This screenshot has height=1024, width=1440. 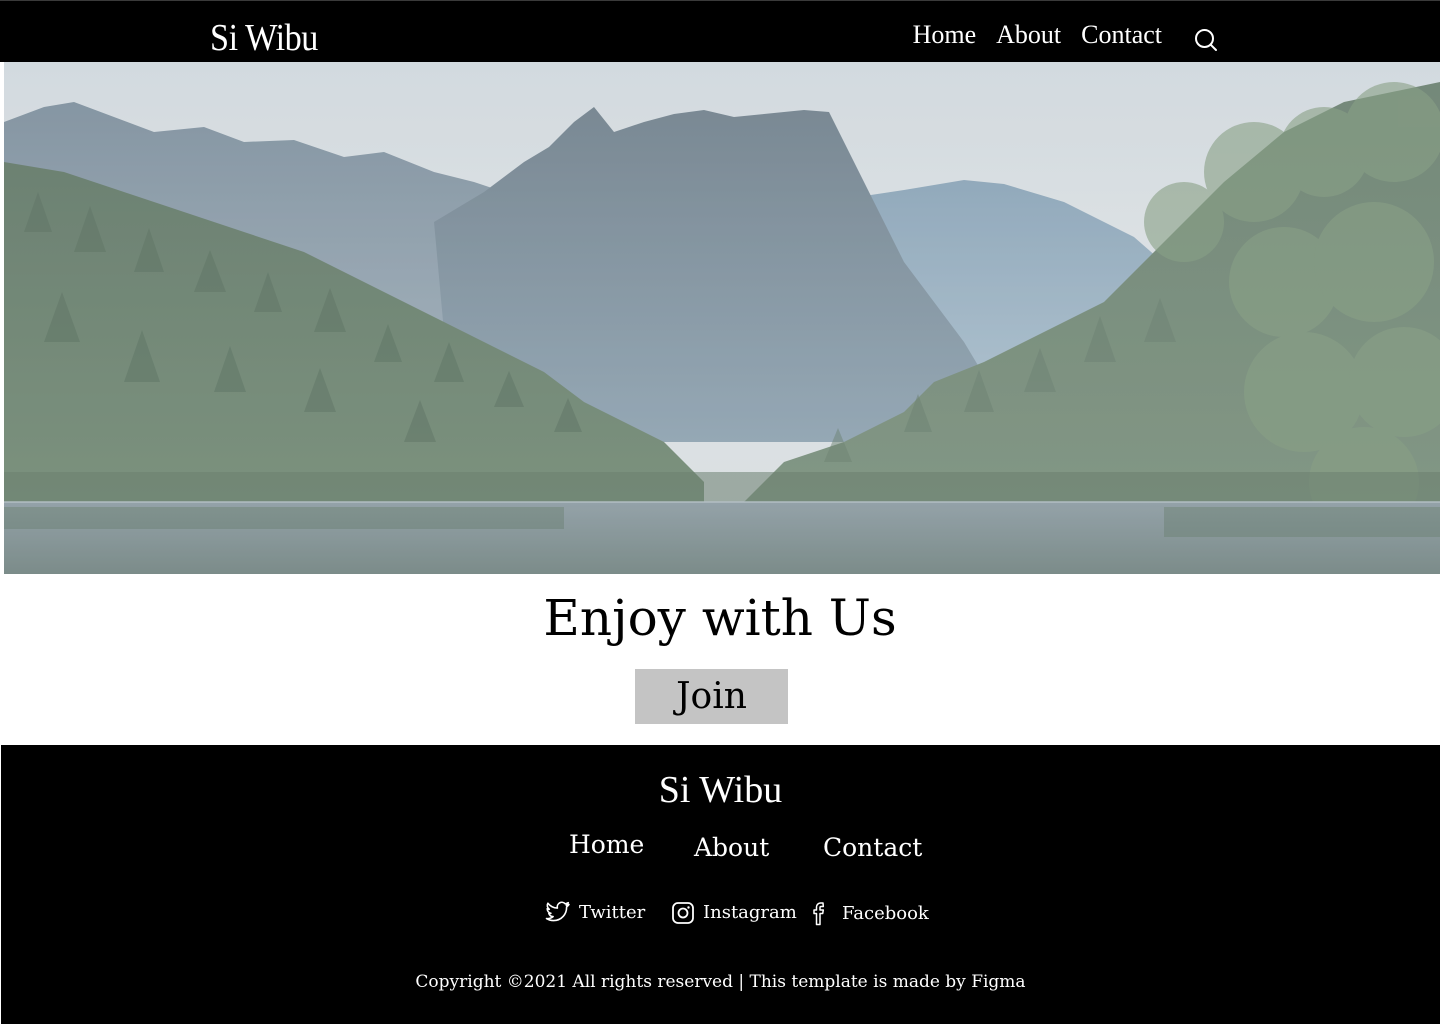 What do you see at coordinates (945, 35) in the screenshot?
I see `nav-home-link: Home` at bounding box center [945, 35].